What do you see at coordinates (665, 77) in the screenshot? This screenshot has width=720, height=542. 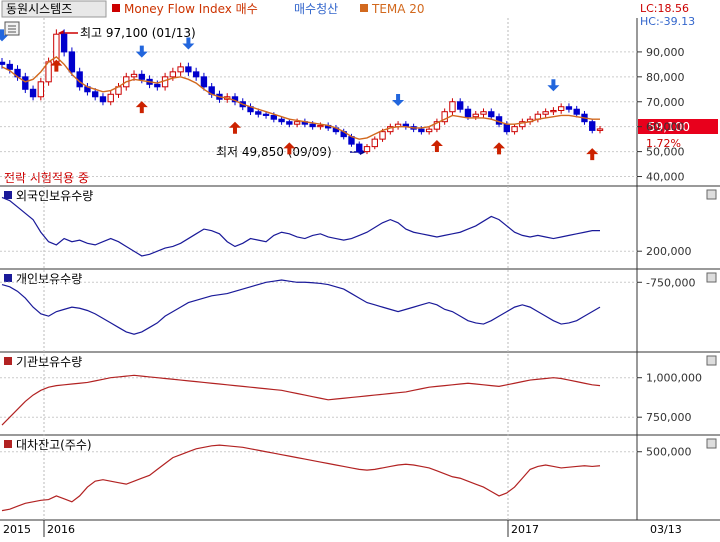 I see `y-axis-tick-label: 80,000` at bounding box center [665, 77].